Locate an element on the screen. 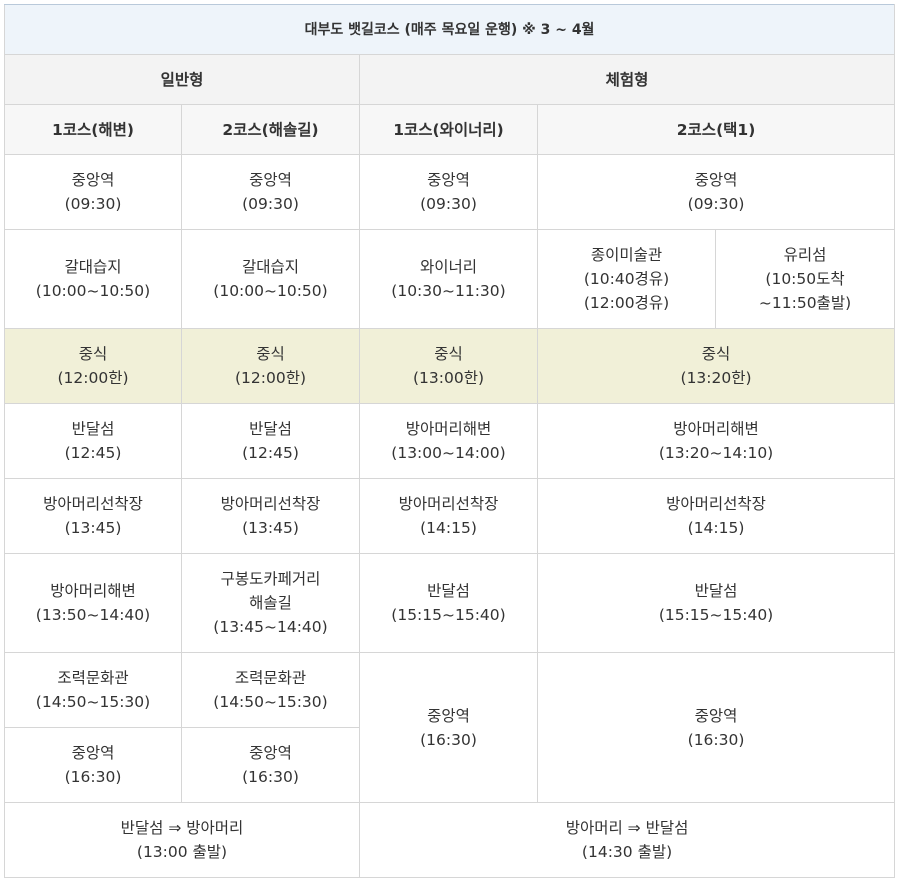 The width and height of the screenshot is (897, 883). course-general-2-header: 2코스(해솔길) is located at coordinates (270, 129).